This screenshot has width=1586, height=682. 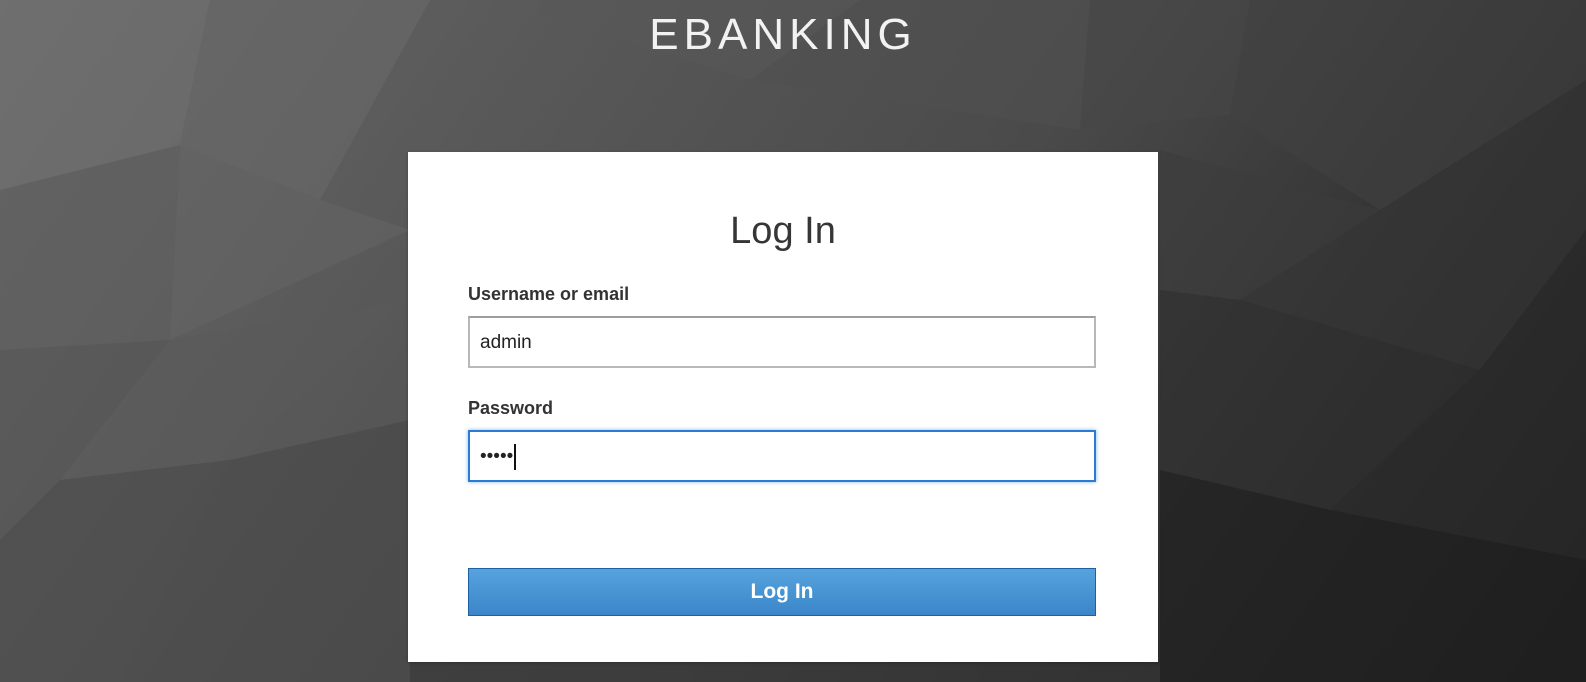 What do you see at coordinates (497, 456) in the screenshot?
I see `password-value: •••••` at bounding box center [497, 456].